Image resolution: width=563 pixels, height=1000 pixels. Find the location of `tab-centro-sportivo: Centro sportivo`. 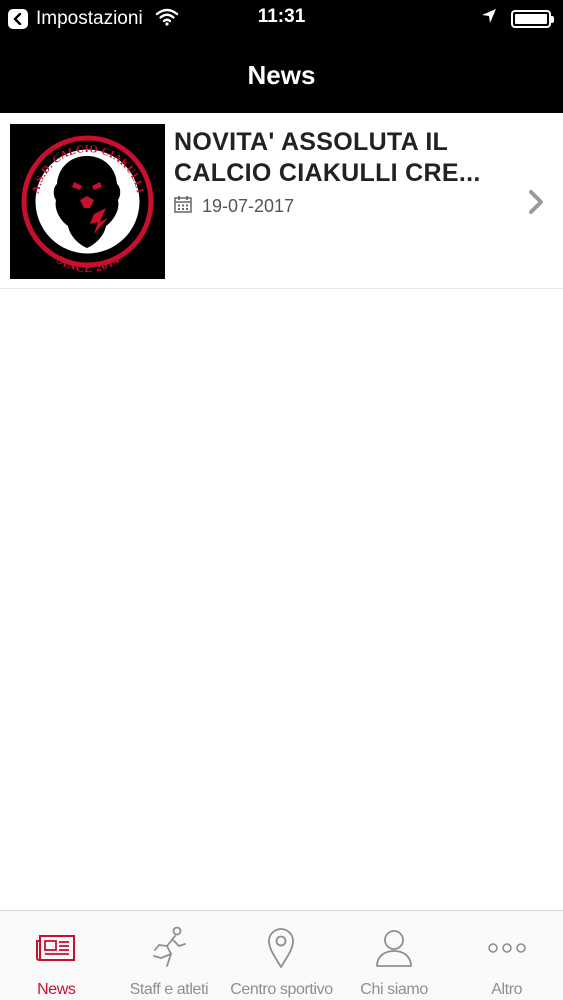

tab-centro-sportivo: Centro sportivo is located at coordinates (281, 955).